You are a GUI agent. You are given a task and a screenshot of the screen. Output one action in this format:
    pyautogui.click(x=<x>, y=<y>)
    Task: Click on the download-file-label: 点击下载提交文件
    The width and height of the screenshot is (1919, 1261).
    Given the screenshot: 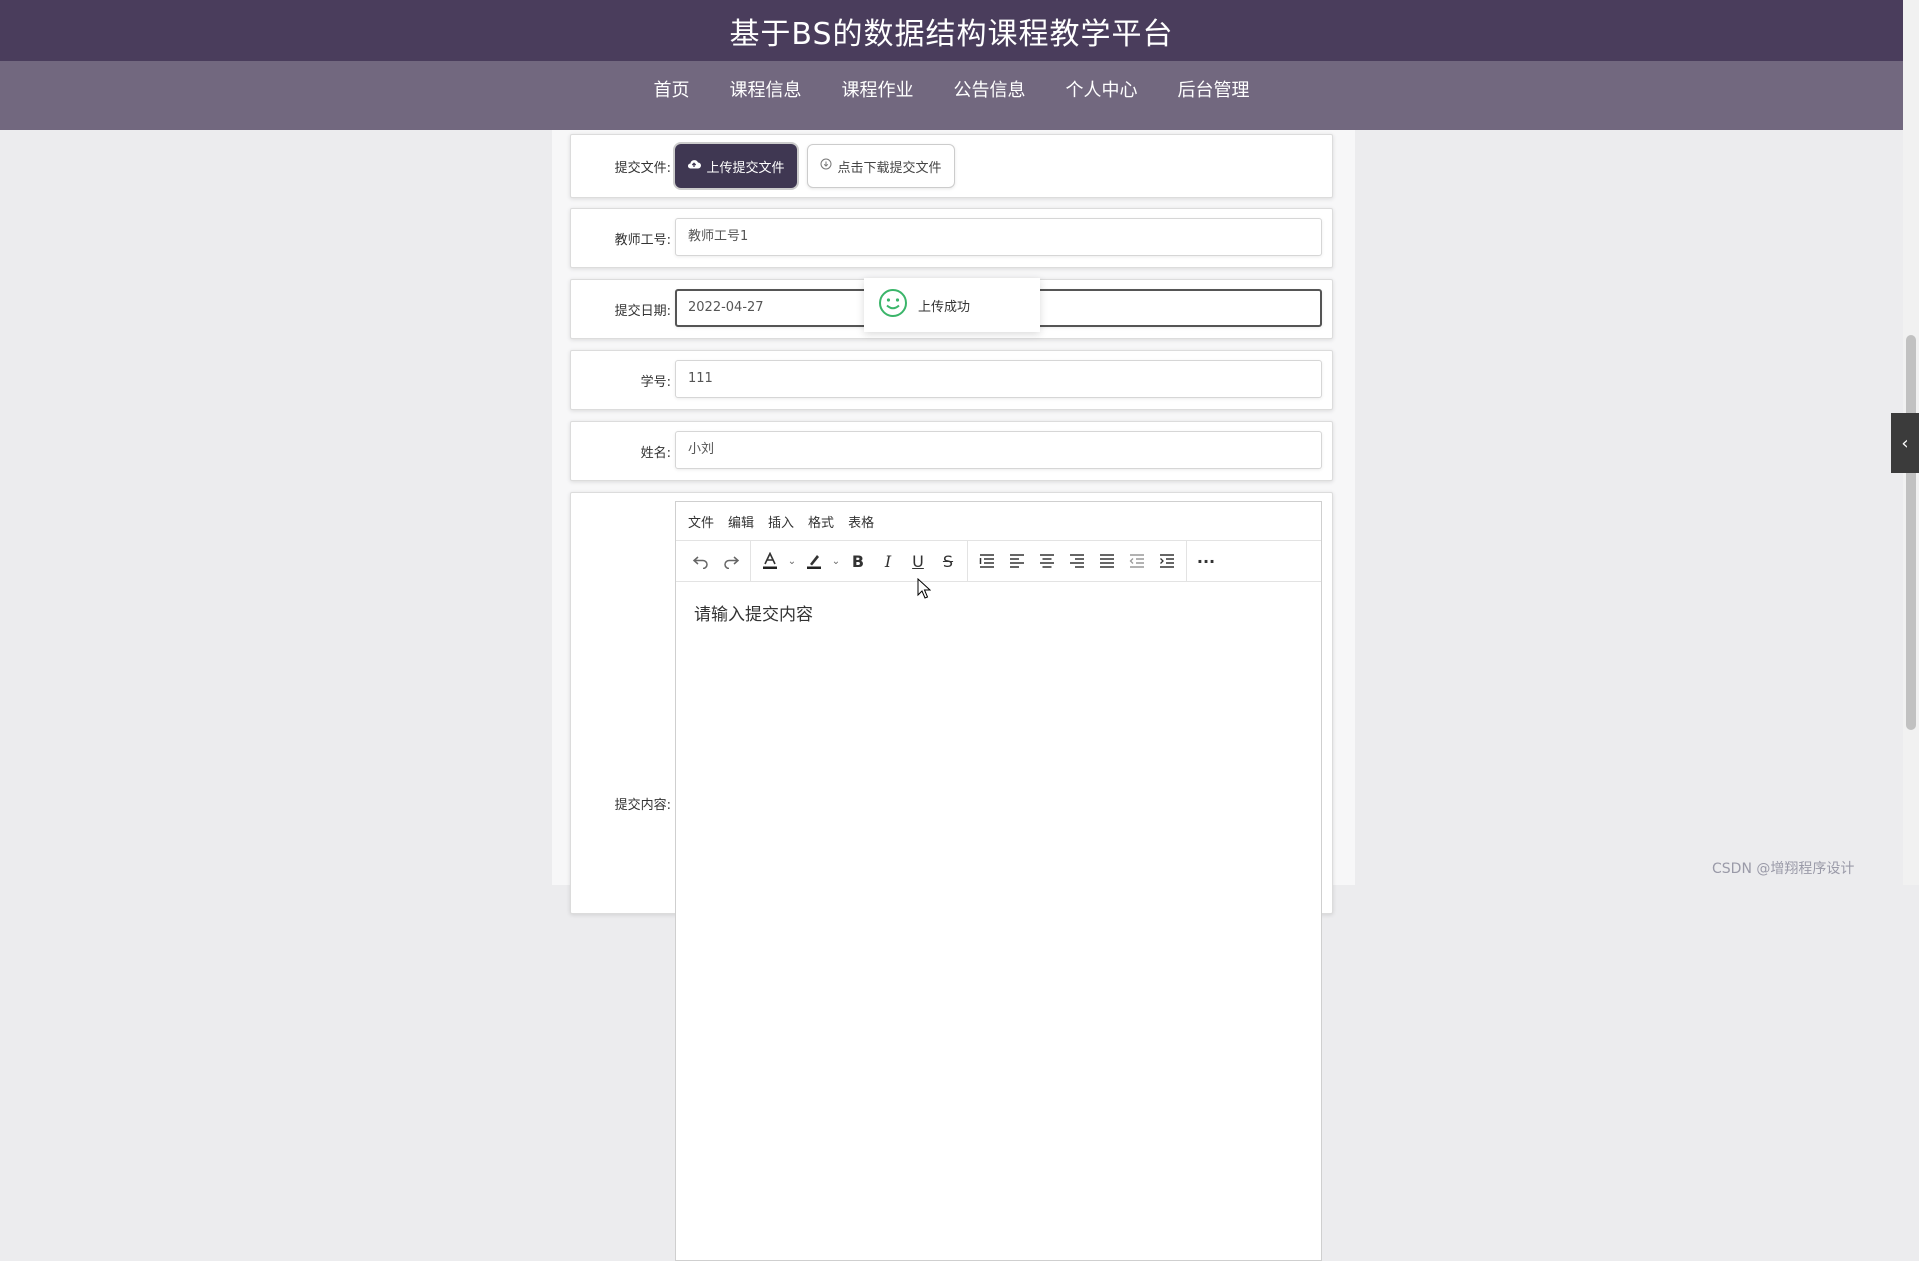 What is the action you would take?
    pyautogui.click(x=889, y=168)
    